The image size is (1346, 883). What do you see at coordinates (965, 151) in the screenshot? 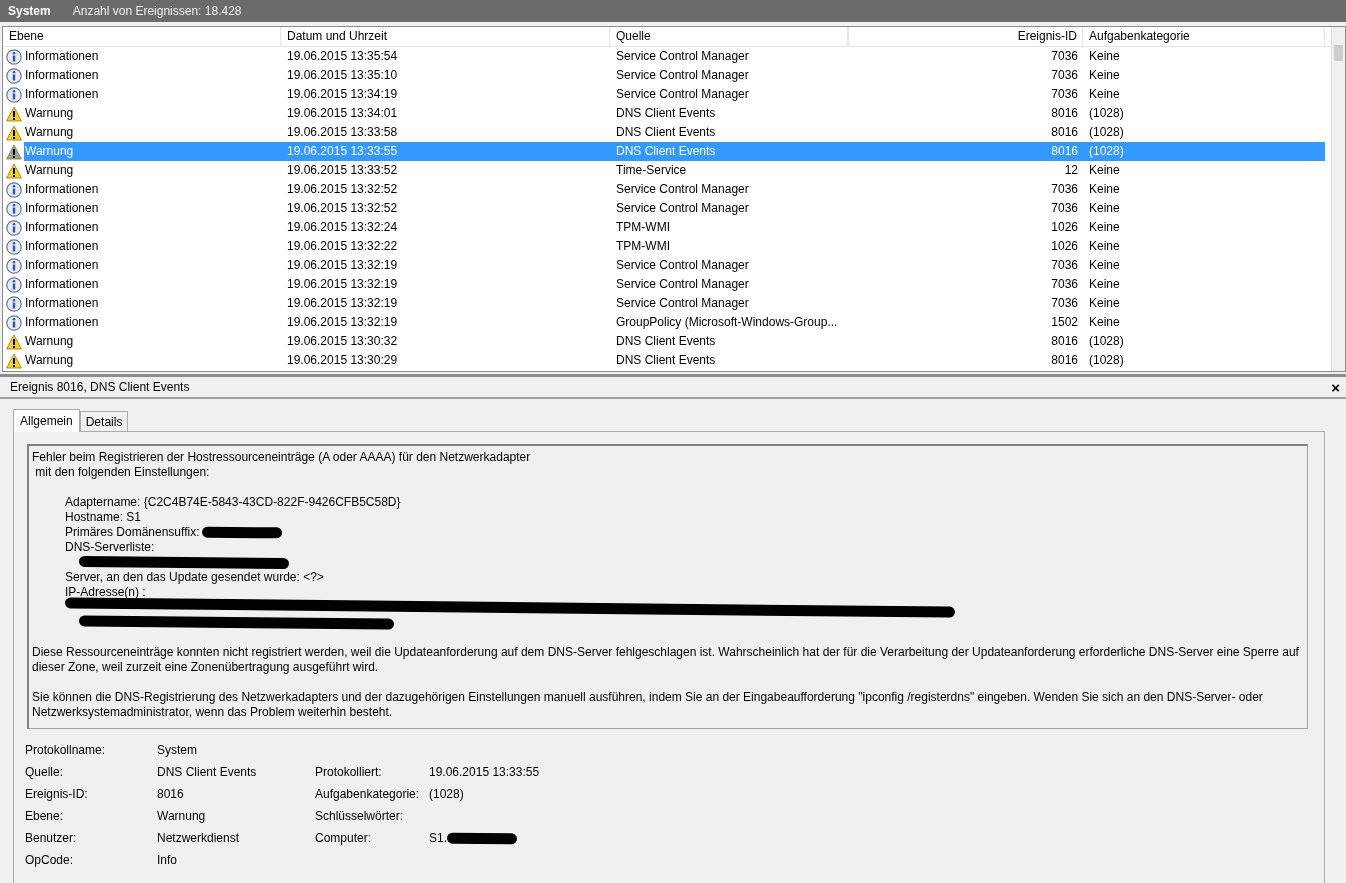
I see `event-id-cell: 8016` at bounding box center [965, 151].